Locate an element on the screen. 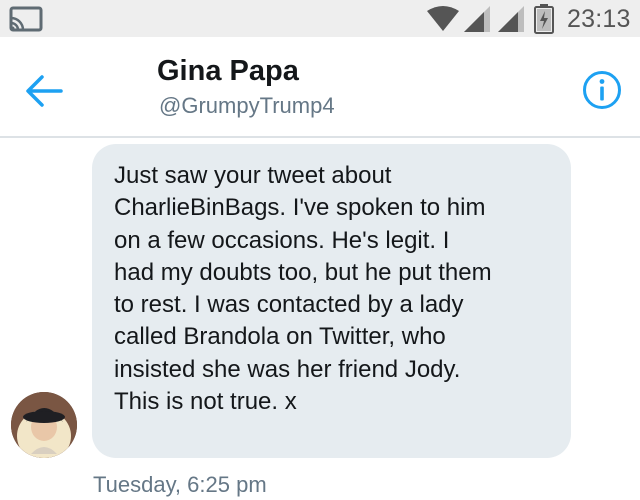 The image size is (640, 500). battery-icon is located at coordinates (544, 19).